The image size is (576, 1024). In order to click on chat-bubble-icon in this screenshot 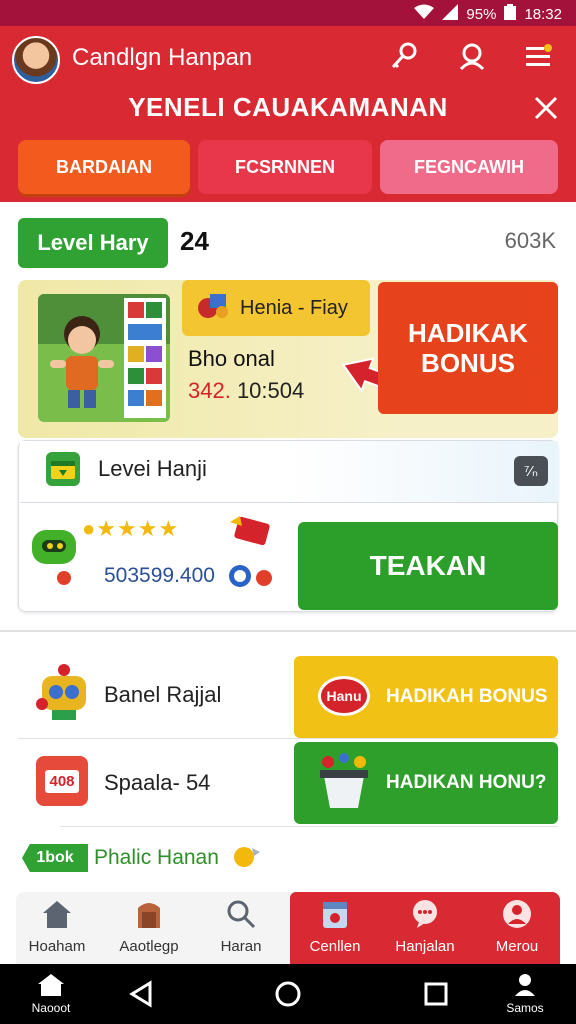, I will do `click(55, 558)`.